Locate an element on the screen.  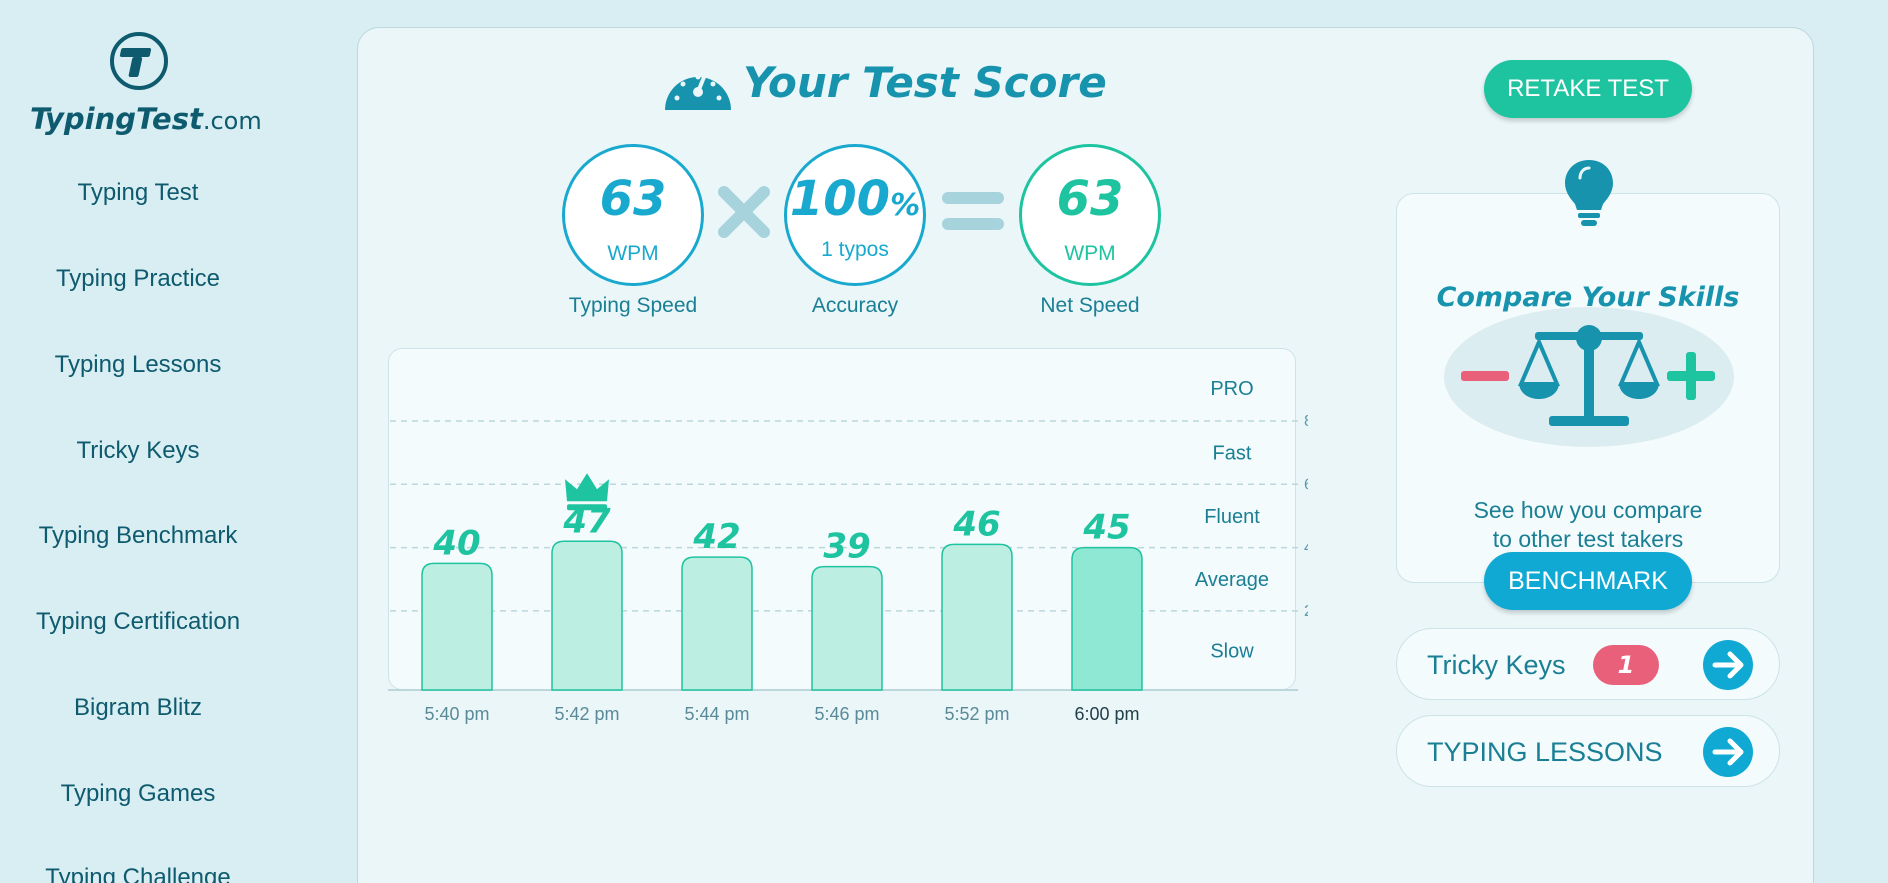
x-tick-label: 6:00 pm is located at coordinates (1106, 714).